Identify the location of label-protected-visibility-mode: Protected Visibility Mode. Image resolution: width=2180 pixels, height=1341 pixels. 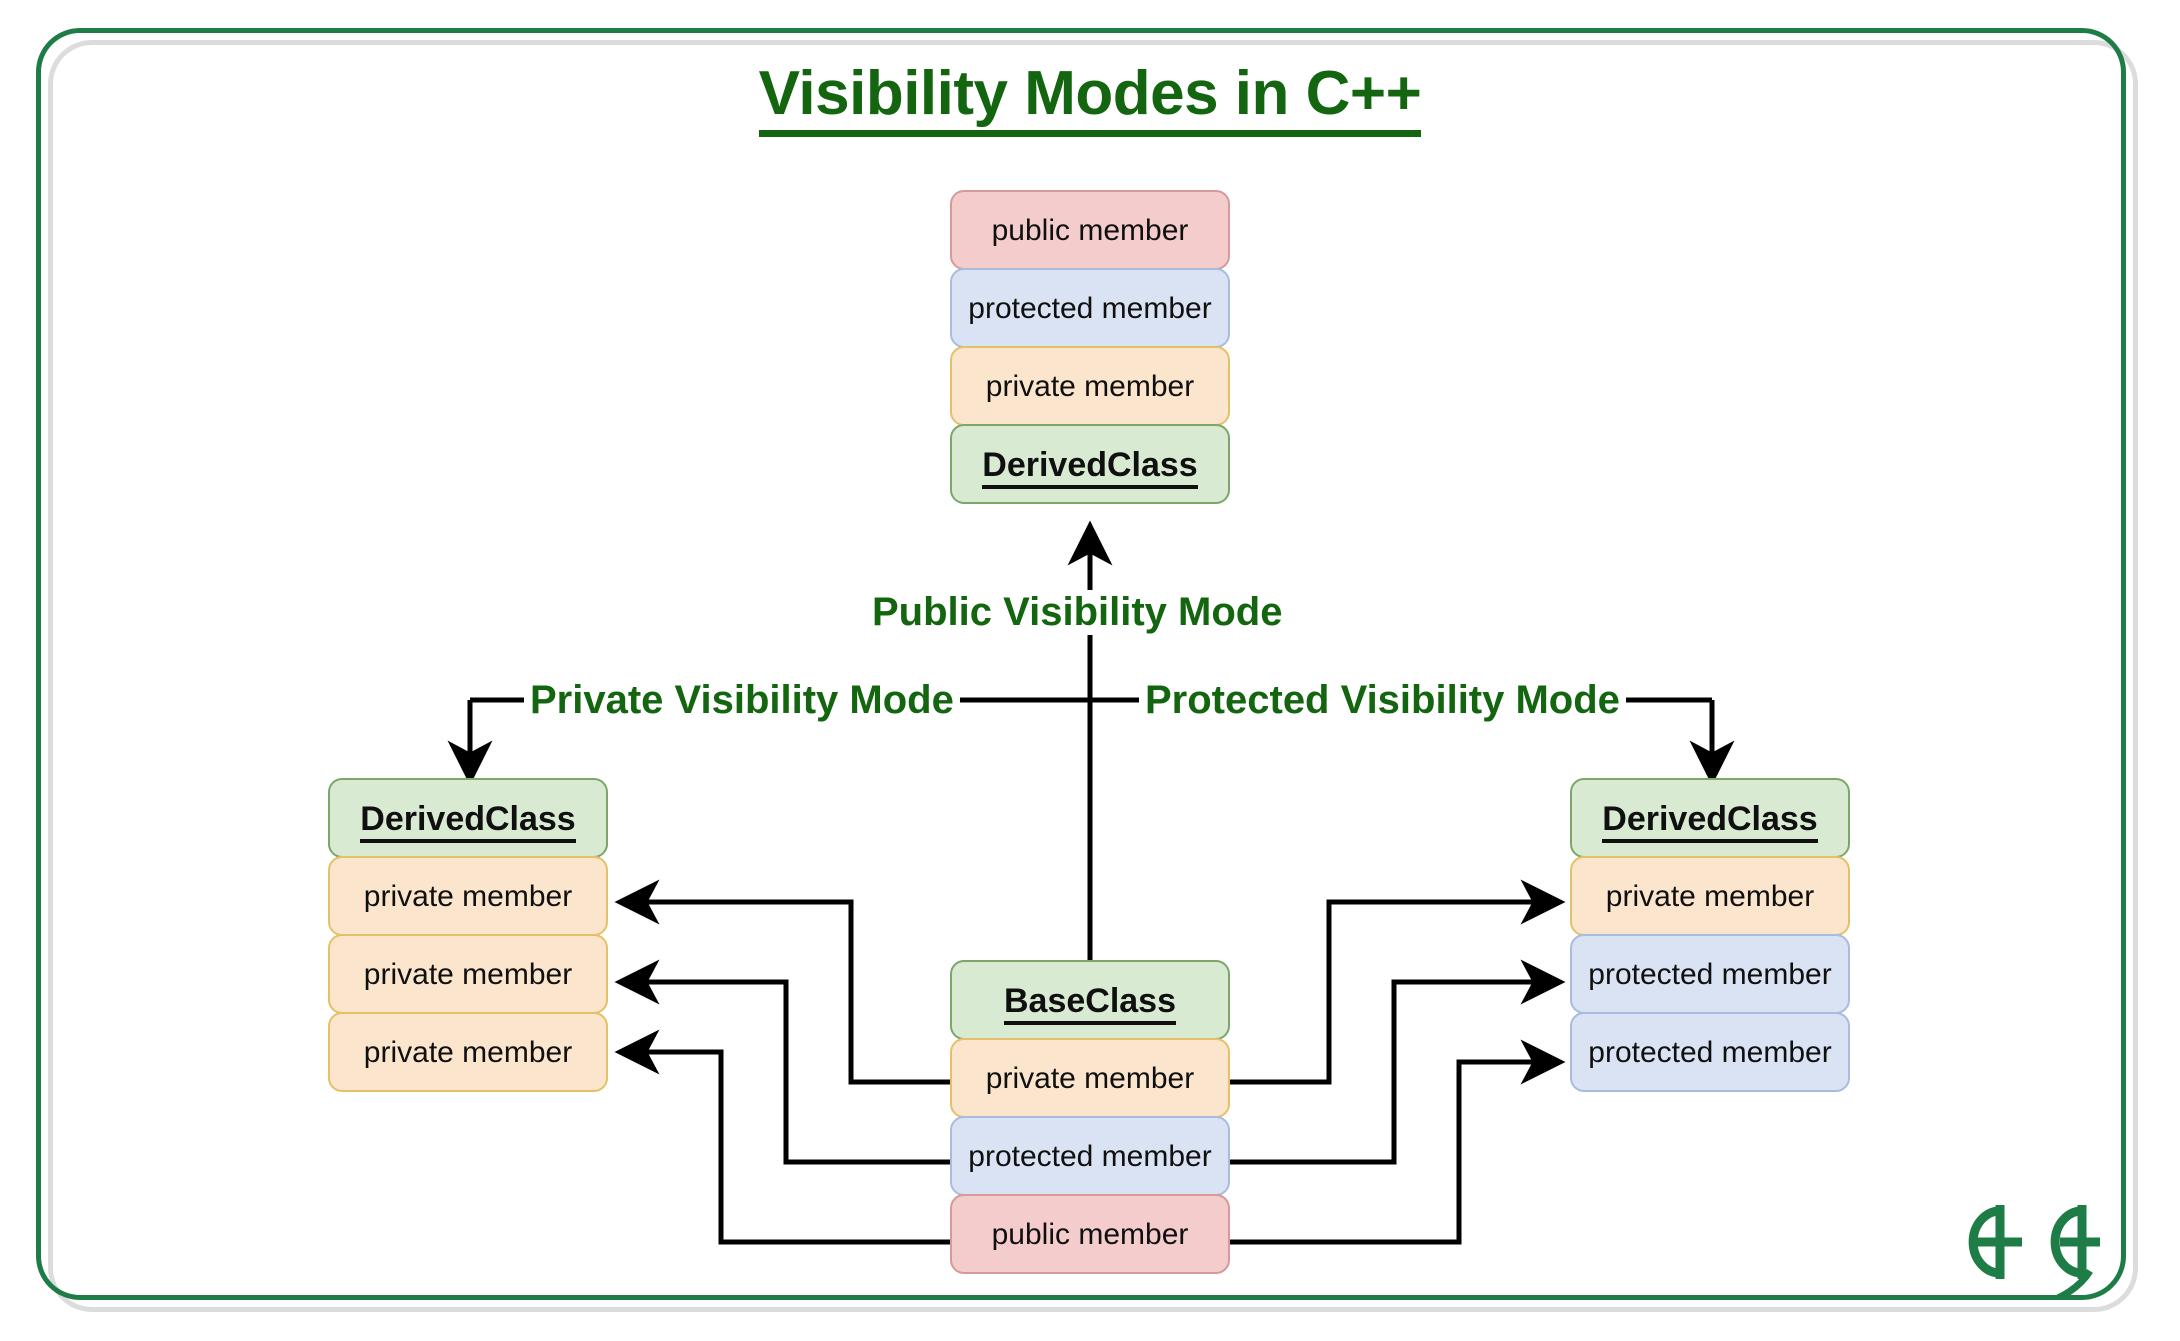
(1382, 700).